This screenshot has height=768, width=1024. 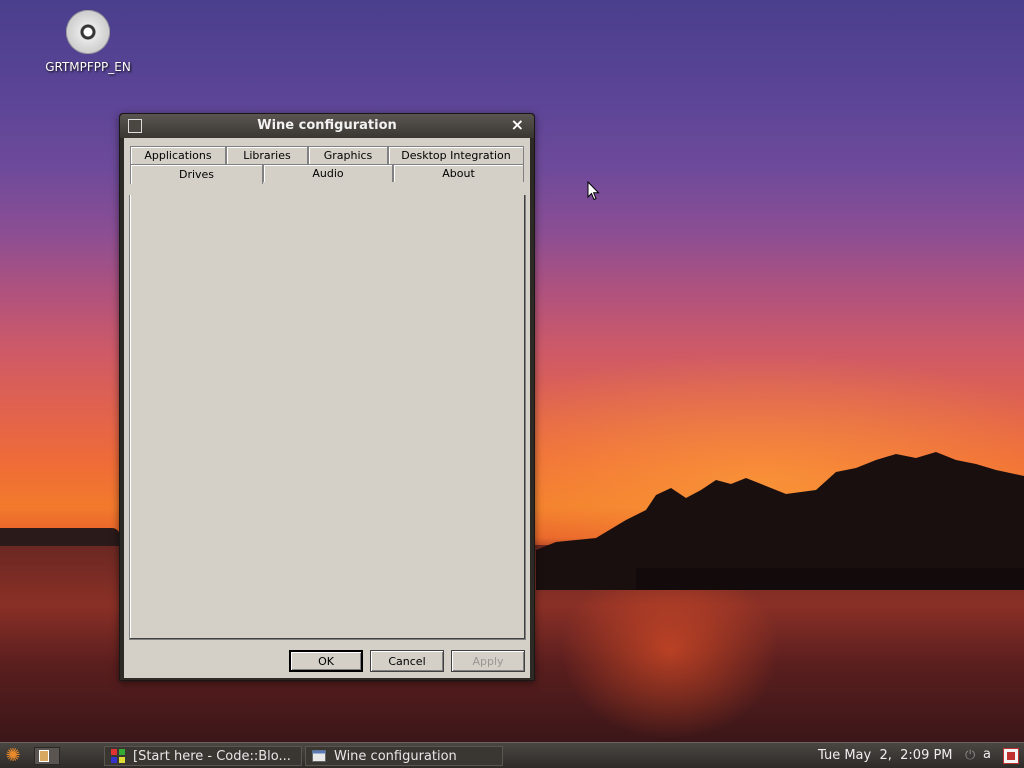 What do you see at coordinates (13, 756) in the screenshot?
I see `main-menu-icon: ✺` at bounding box center [13, 756].